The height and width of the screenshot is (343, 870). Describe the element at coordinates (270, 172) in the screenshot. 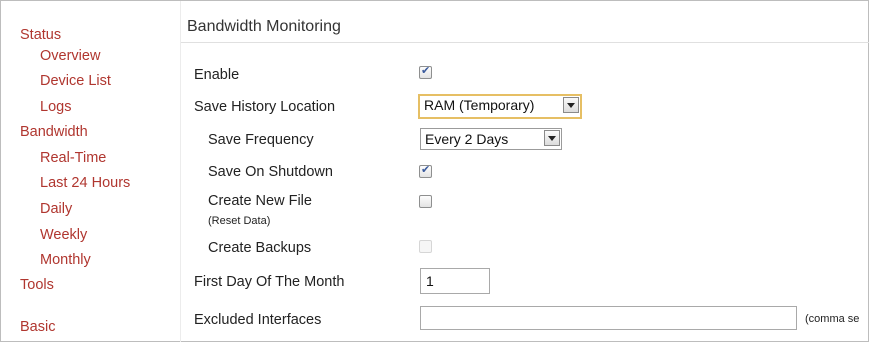

I see `save-on-shutdown-label: Save On Shutdown` at that location.